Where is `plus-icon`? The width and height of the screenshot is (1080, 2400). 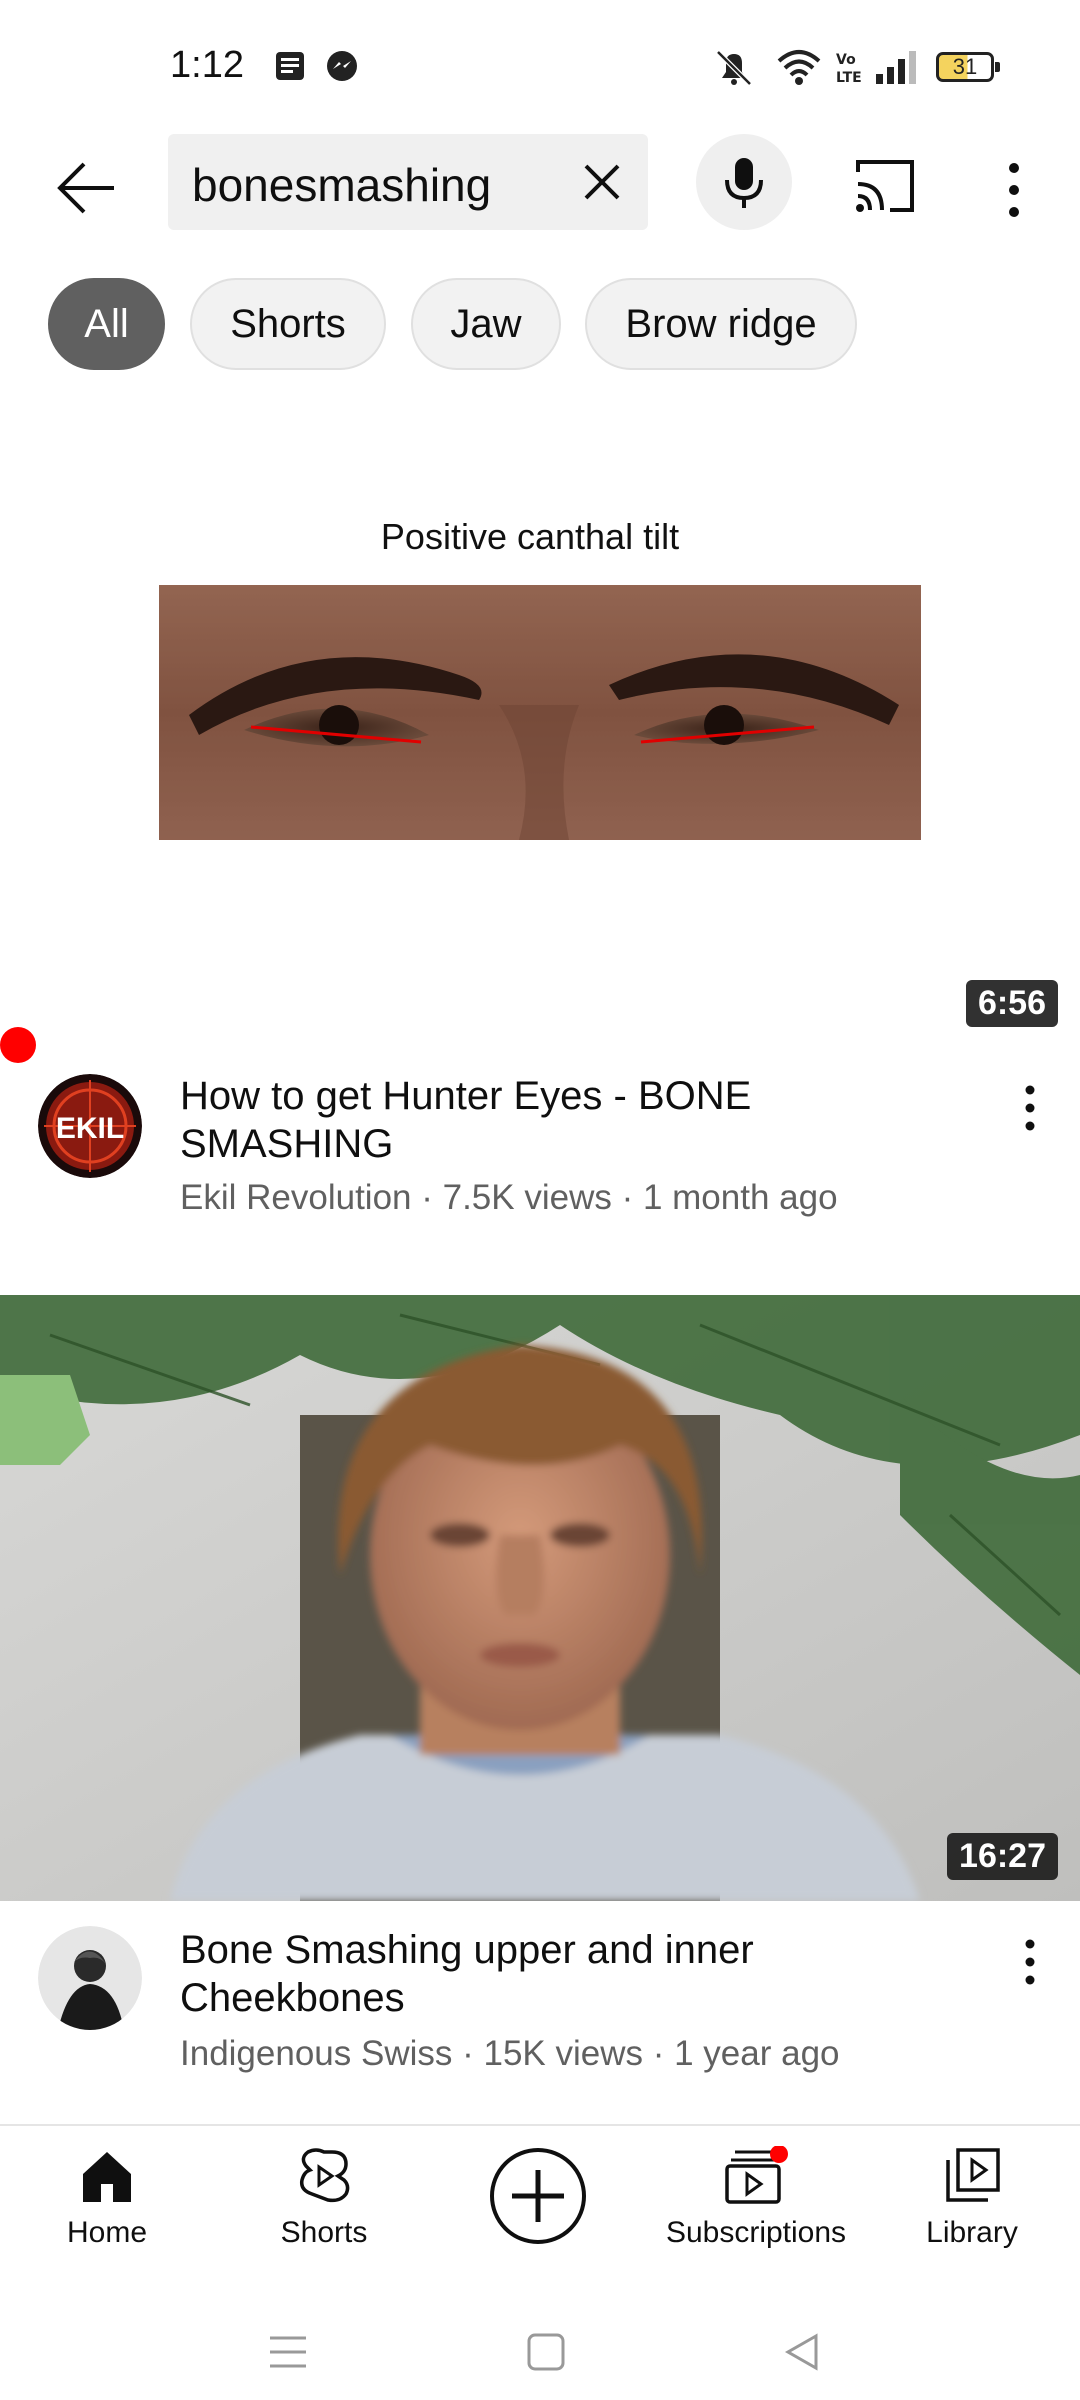
plus-icon is located at coordinates (538, 2196).